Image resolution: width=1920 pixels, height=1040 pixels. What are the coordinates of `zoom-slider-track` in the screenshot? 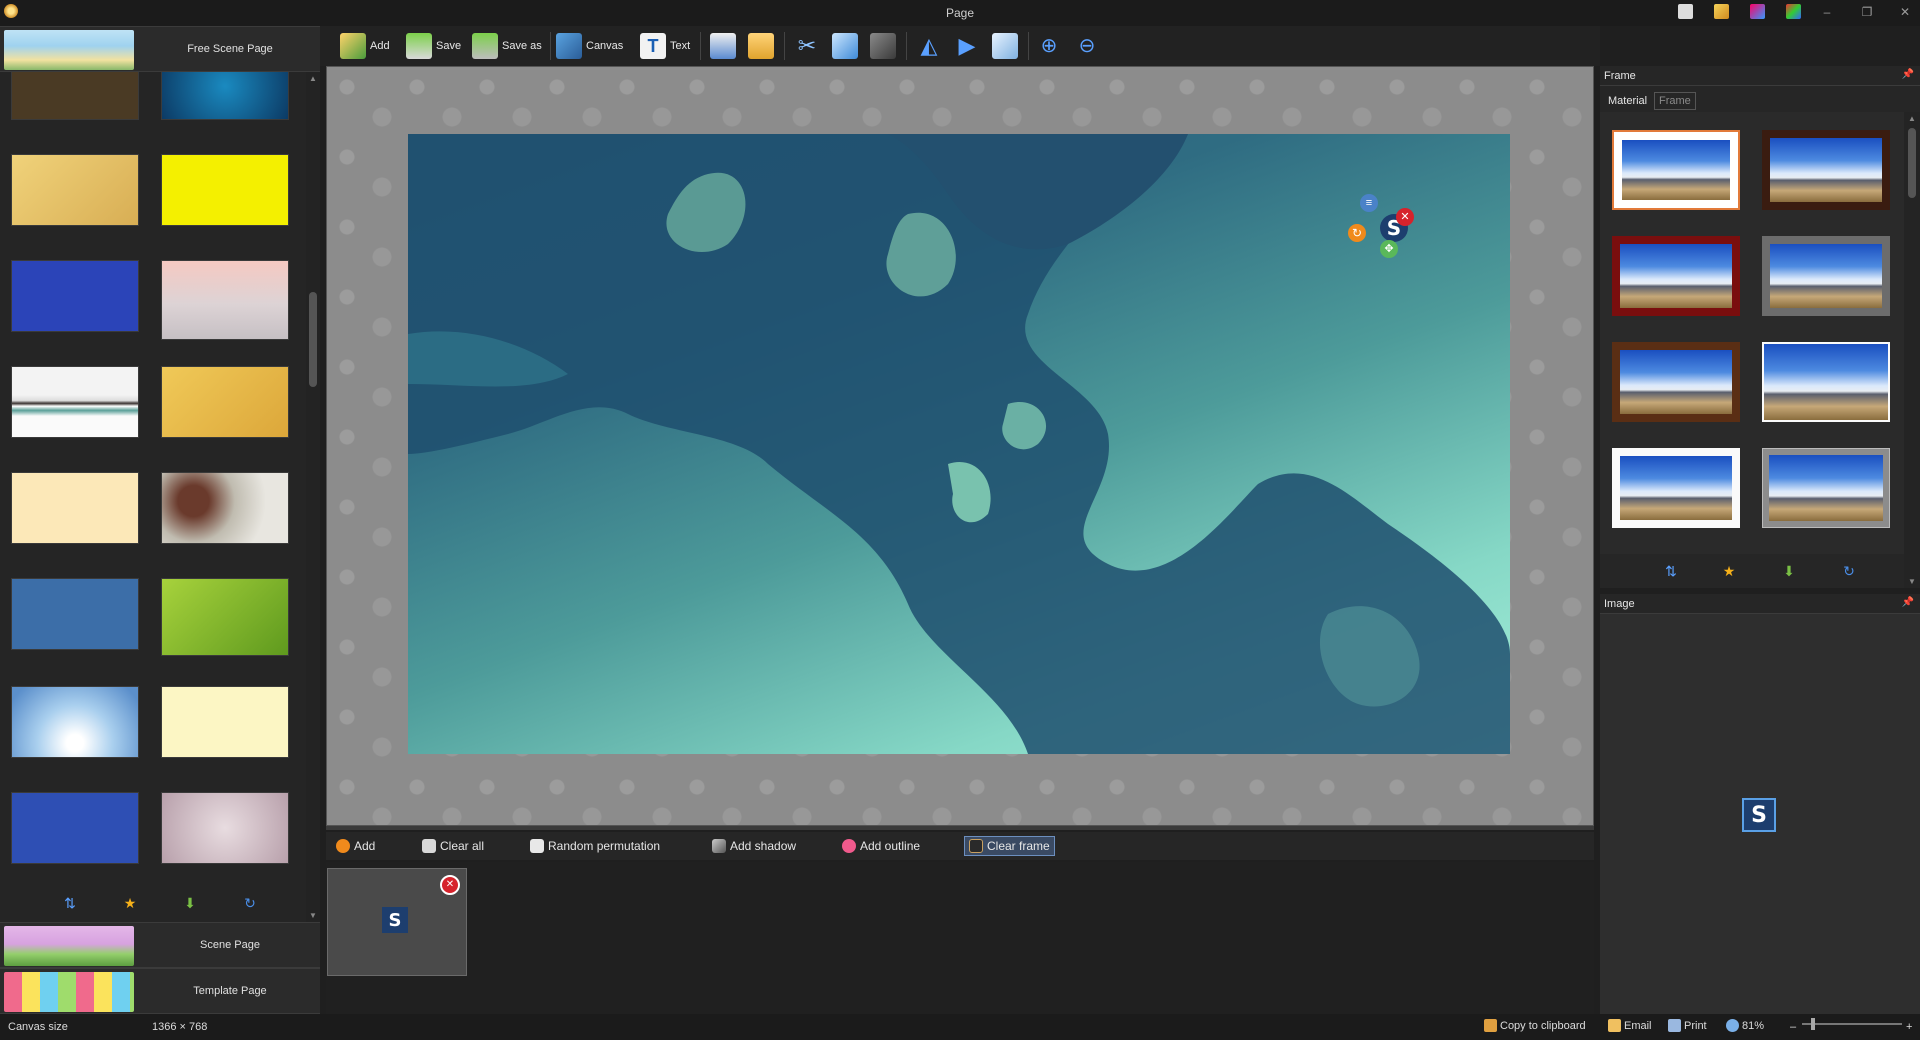 It's located at (1852, 1024).